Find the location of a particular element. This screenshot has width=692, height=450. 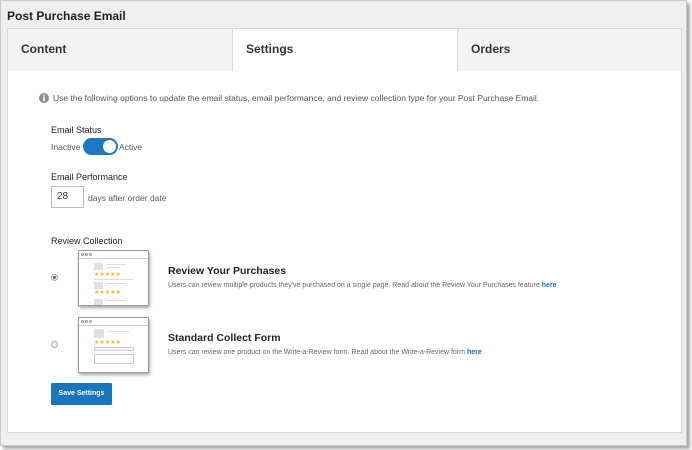

review-your-purchases-preview: ★★★★★ ★★★★★ is located at coordinates (113, 278).